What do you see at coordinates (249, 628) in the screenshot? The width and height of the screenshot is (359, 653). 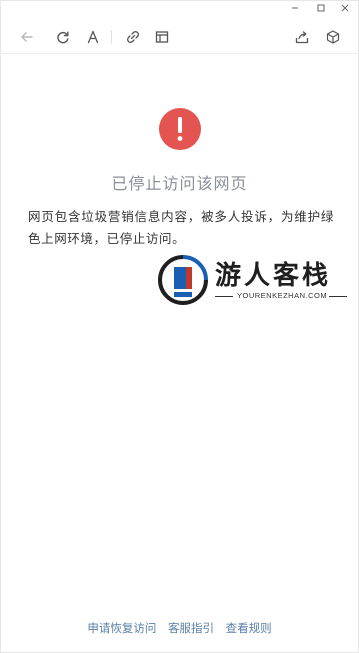 I see `view-rules-link: 查看规则` at bounding box center [249, 628].